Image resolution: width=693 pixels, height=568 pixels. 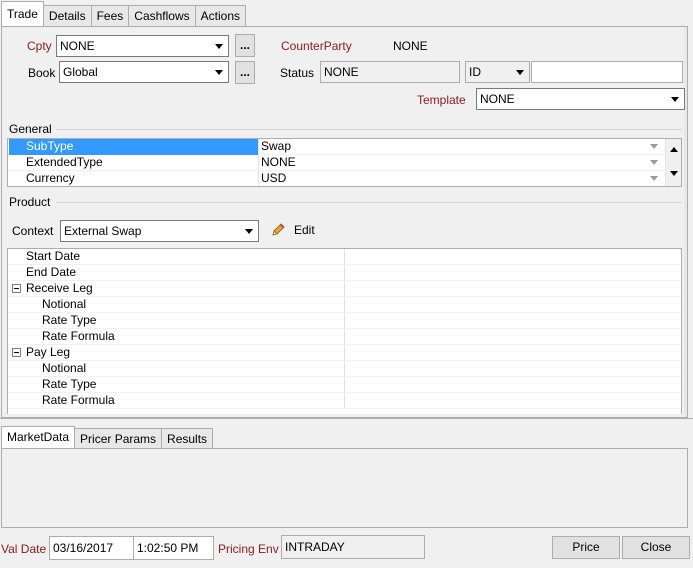 I want to click on grid-row-extendedtype: ExtendedType NONE, so click(x=344, y=163).